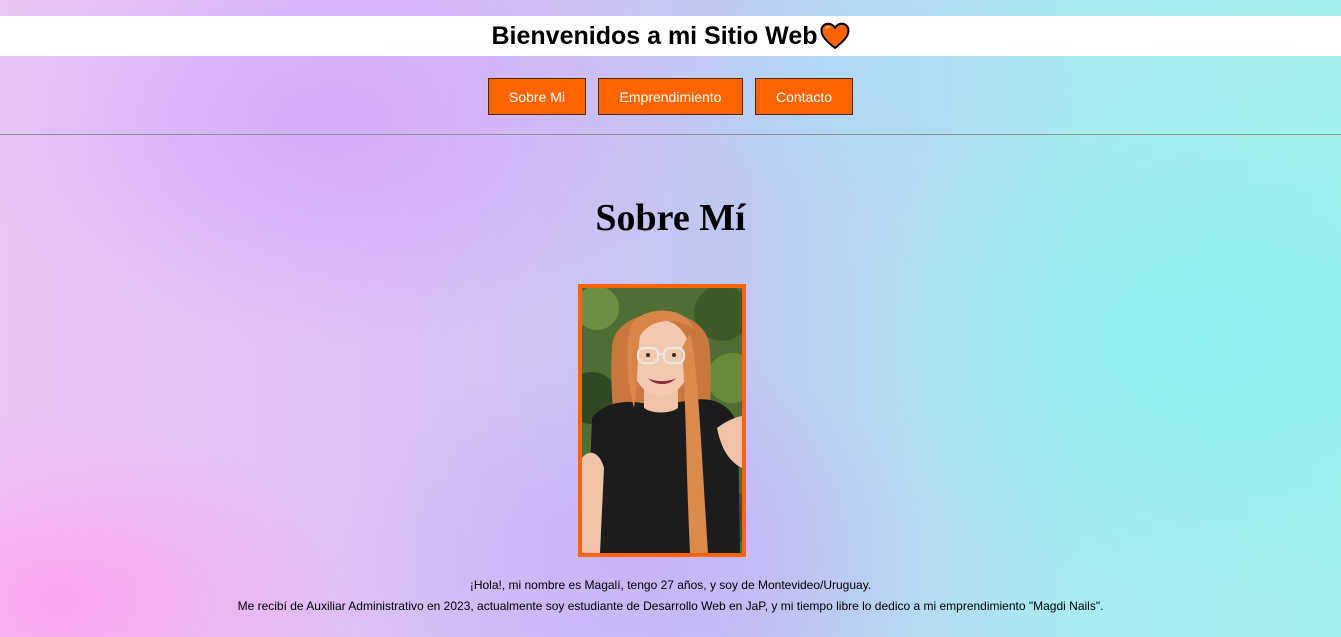 This screenshot has height=637, width=1341. I want to click on heart-icon, so click(835, 36).